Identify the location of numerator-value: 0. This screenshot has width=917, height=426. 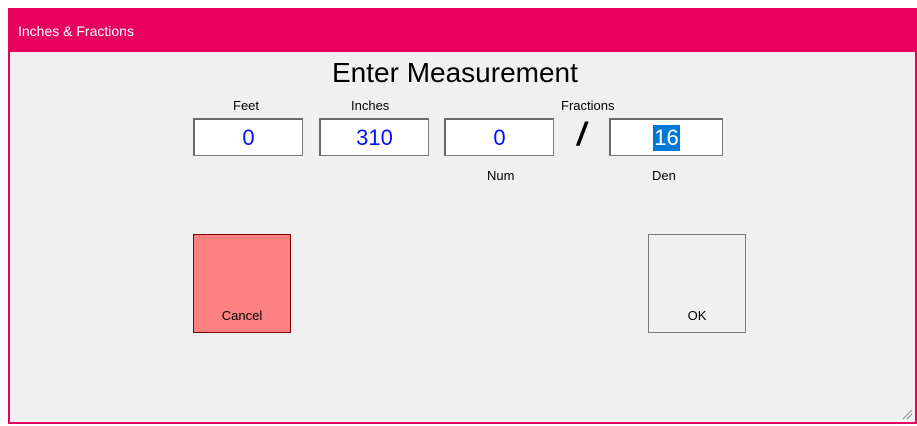
(499, 137).